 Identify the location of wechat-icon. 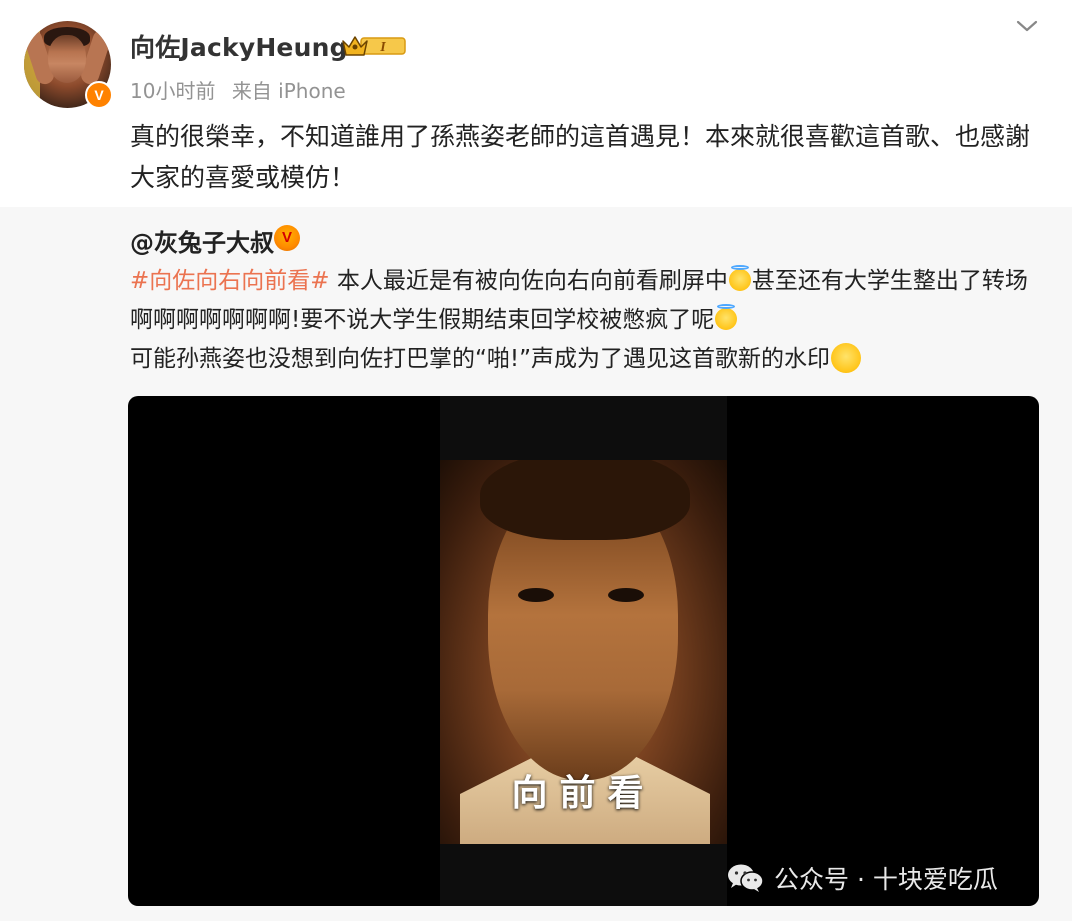
(746, 878).